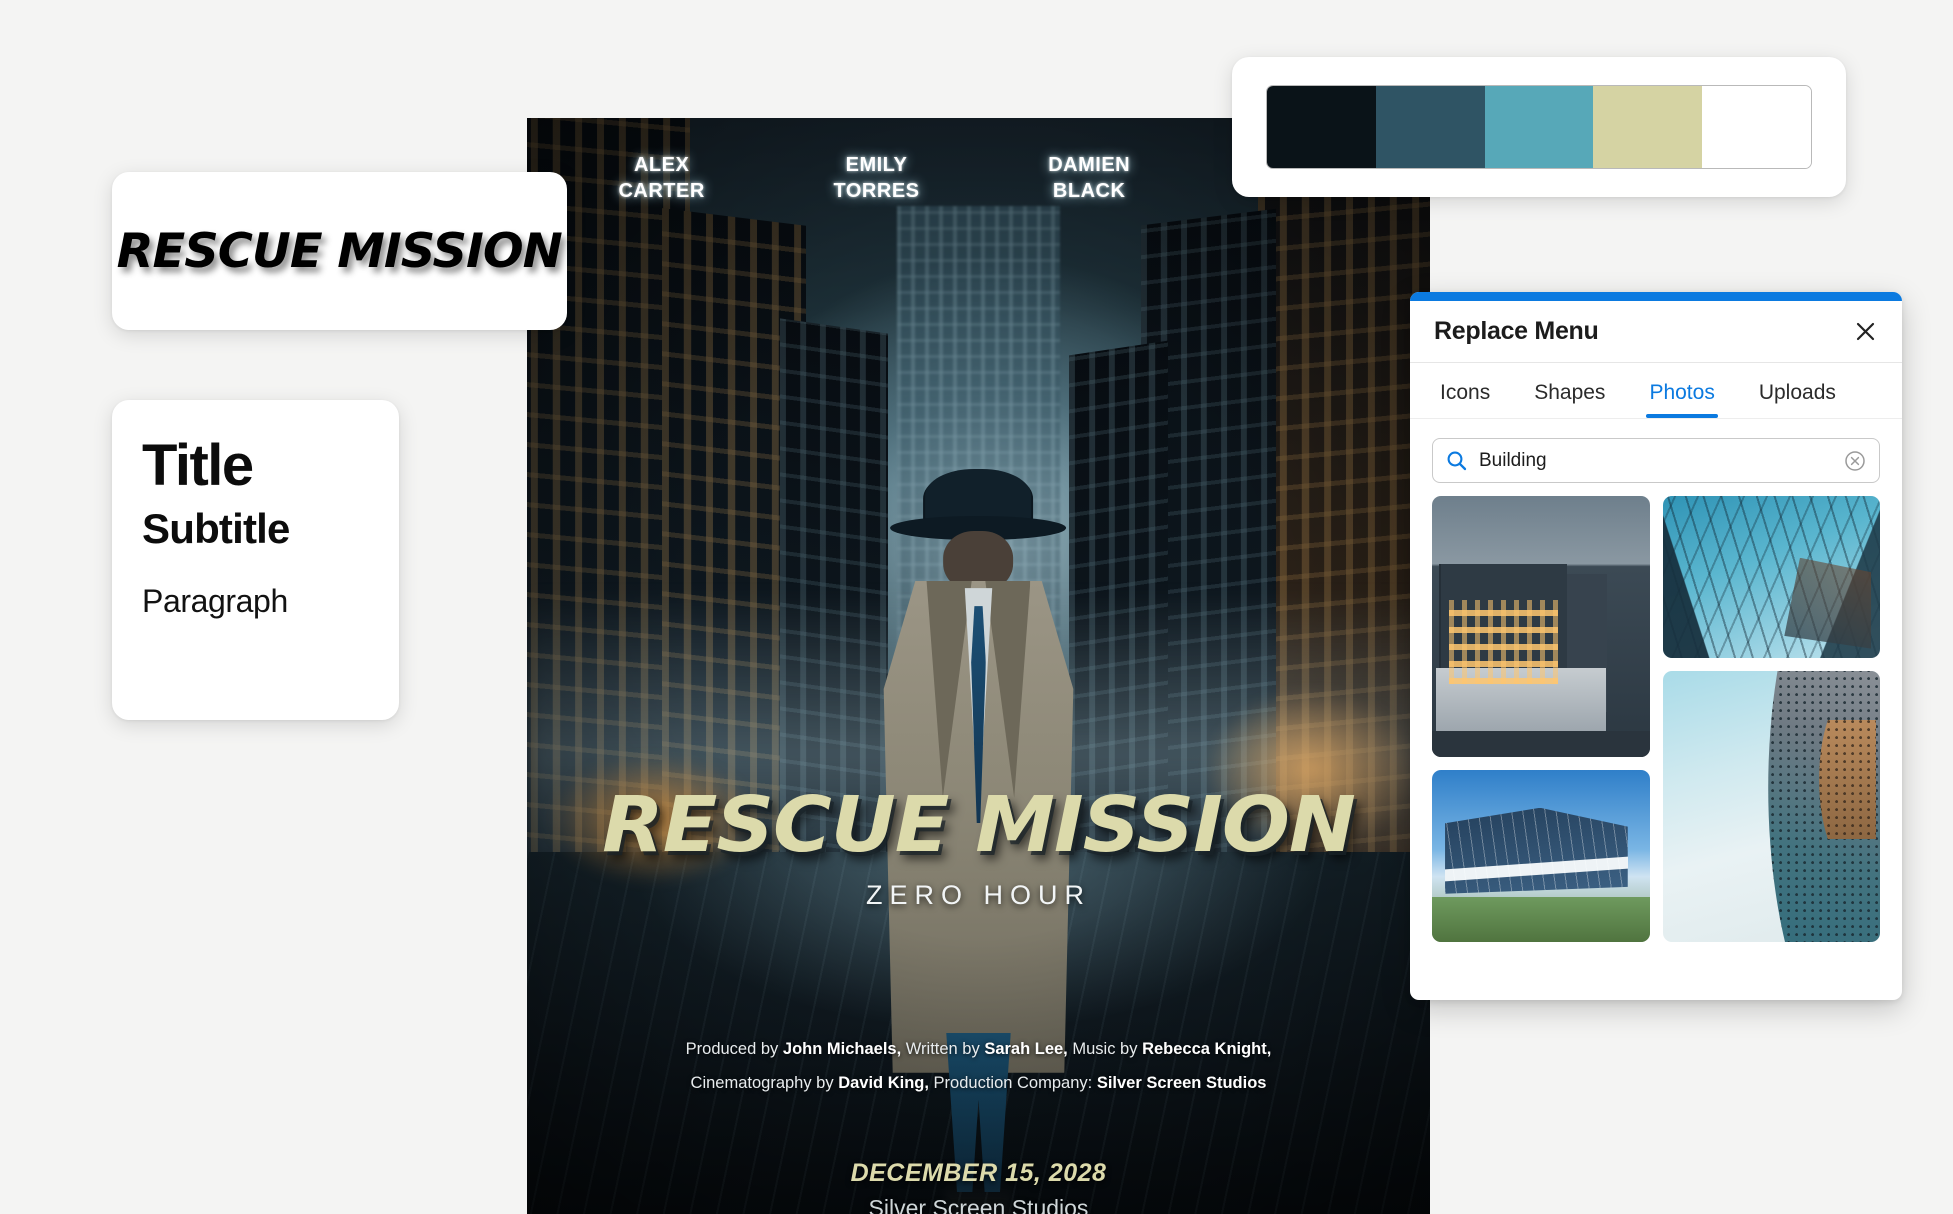 The image size is (1953, 1214). Describe the element at coordinates (876, 178) in the screenshot. I see `cast-name: EMILY TORRES` at that location.